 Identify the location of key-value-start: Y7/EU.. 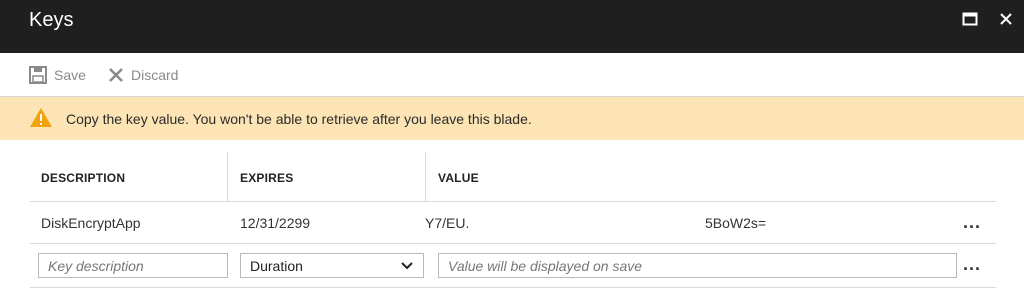
(447, 223).